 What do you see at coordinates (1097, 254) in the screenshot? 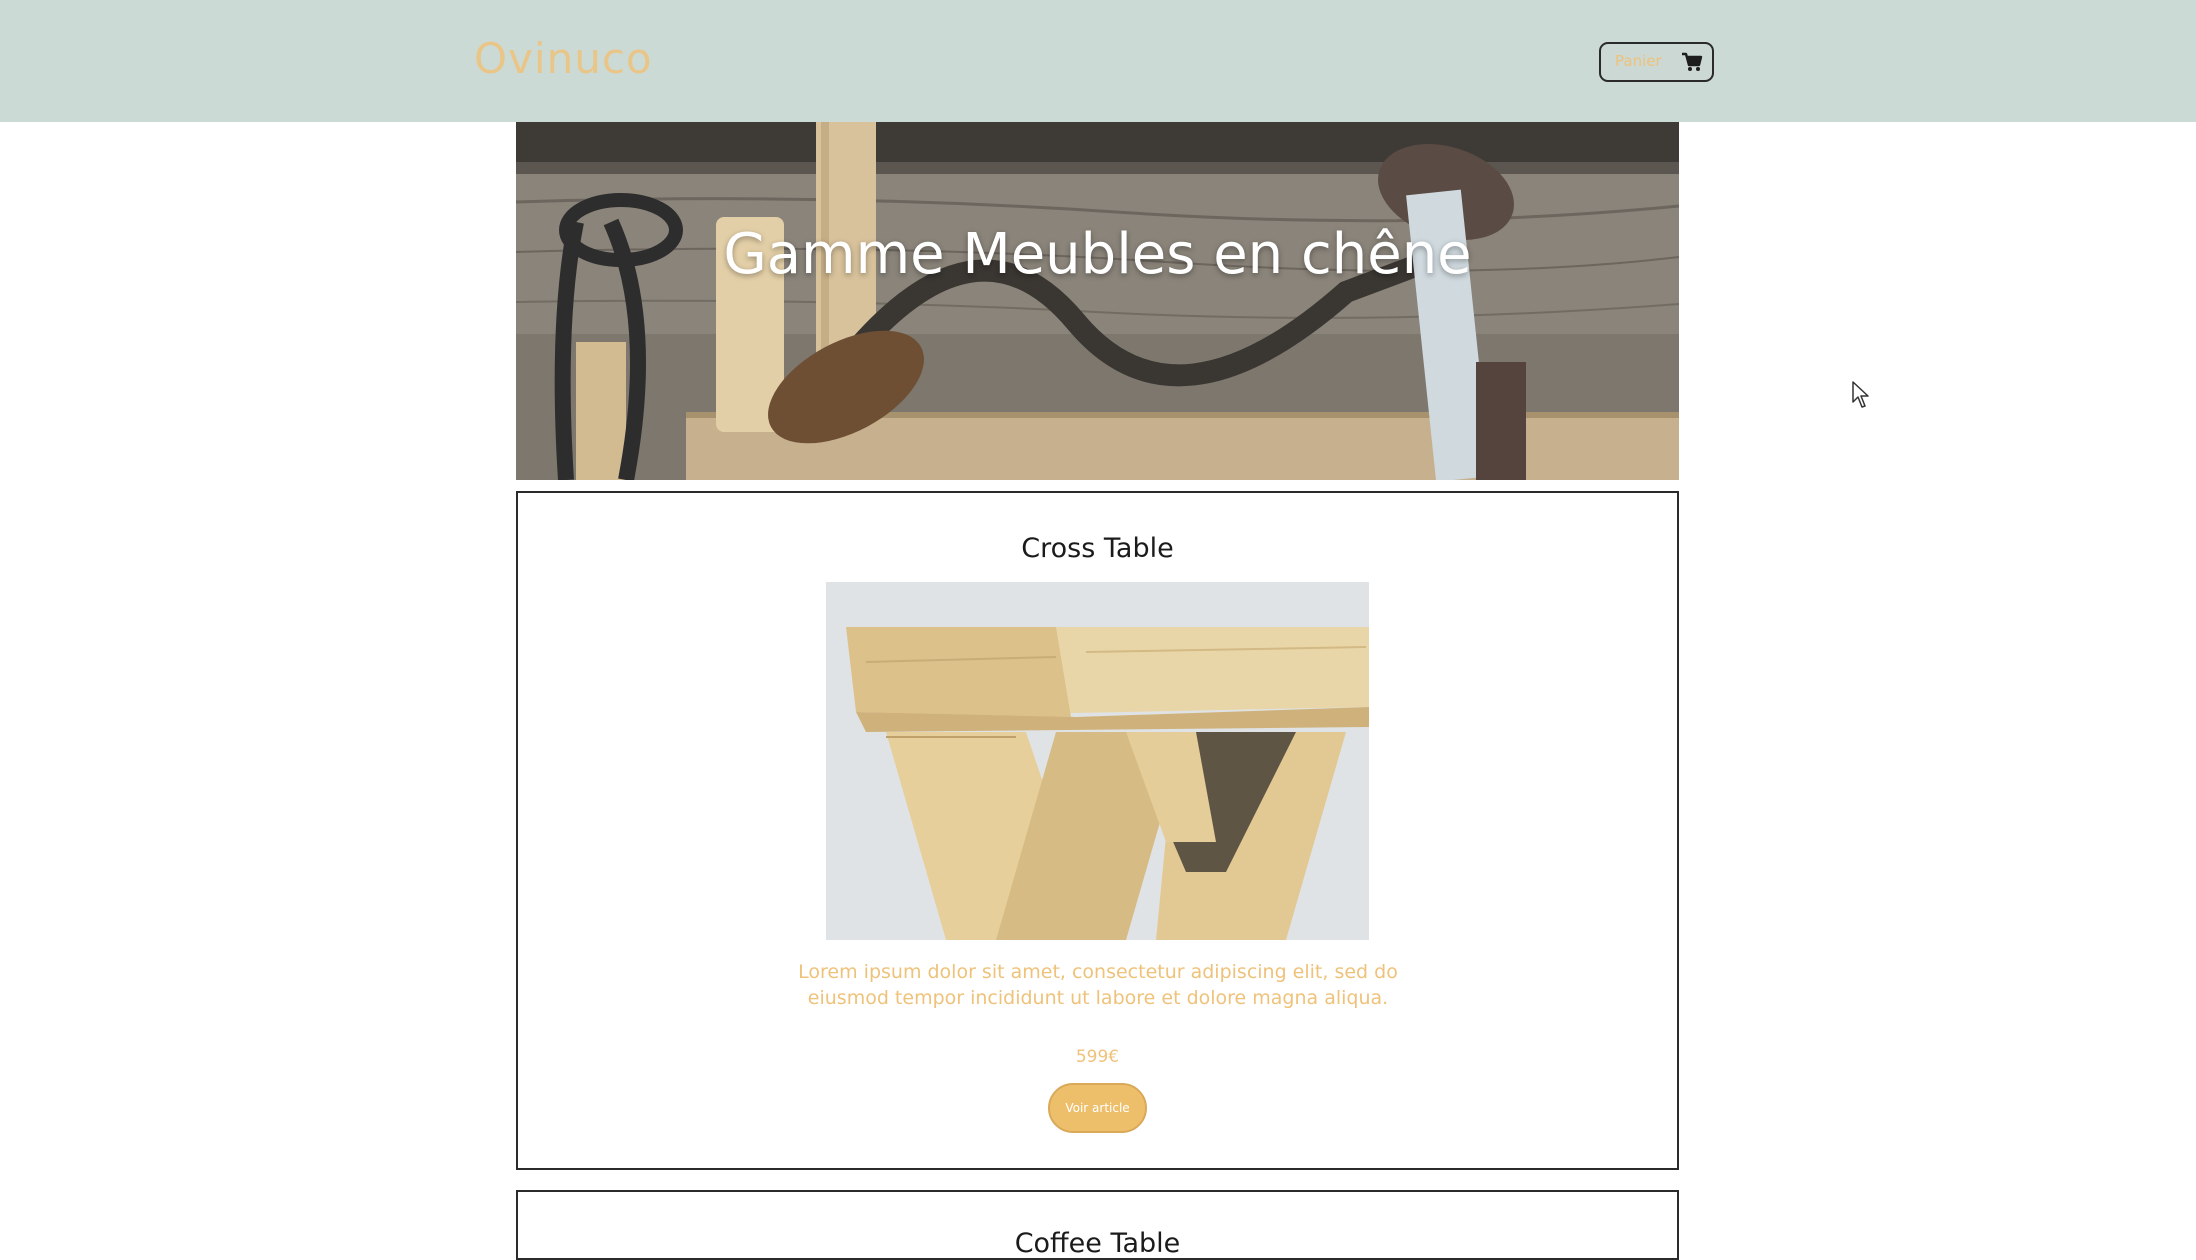
I see `hero-title: Gamme Meubles en chêne` at bounding box center [1097, 254].